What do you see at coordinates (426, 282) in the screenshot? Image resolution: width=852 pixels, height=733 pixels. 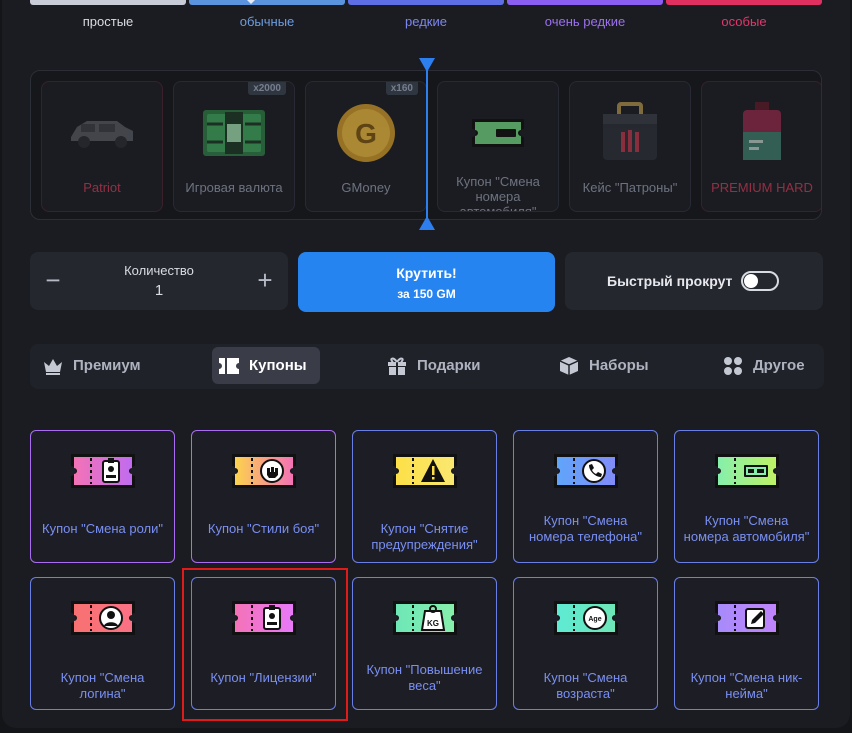 I see `spin-button: Крутить! за 150 GM` at bounding box center [426, 282].